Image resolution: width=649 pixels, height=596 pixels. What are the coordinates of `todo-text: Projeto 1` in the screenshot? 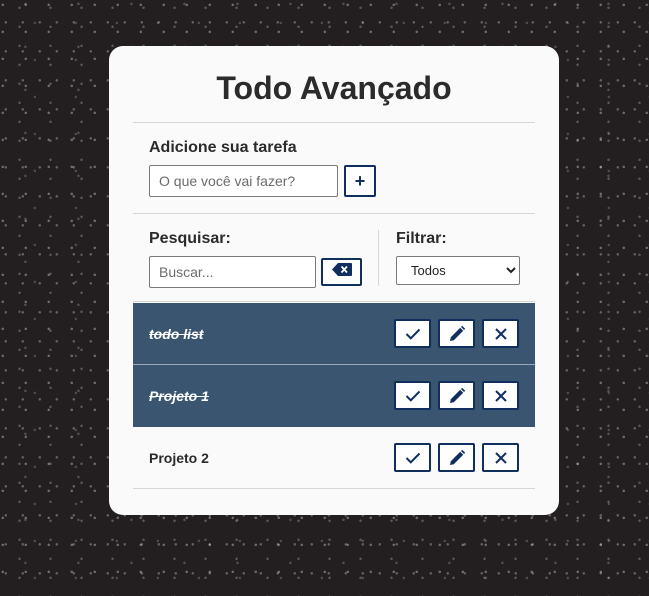 It's located at (179, 395).